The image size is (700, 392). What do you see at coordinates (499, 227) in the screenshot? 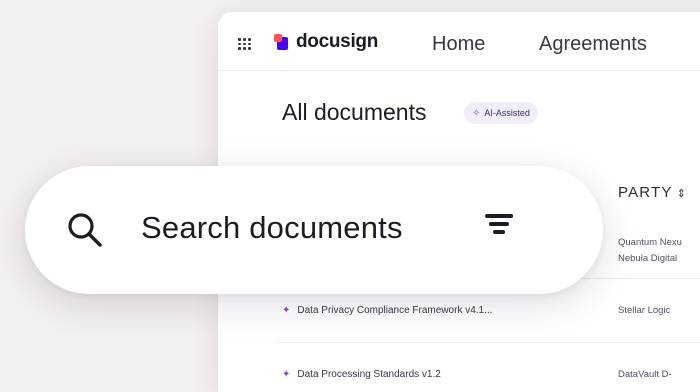
I see `filter-icon` at bounding box center [499, 227].